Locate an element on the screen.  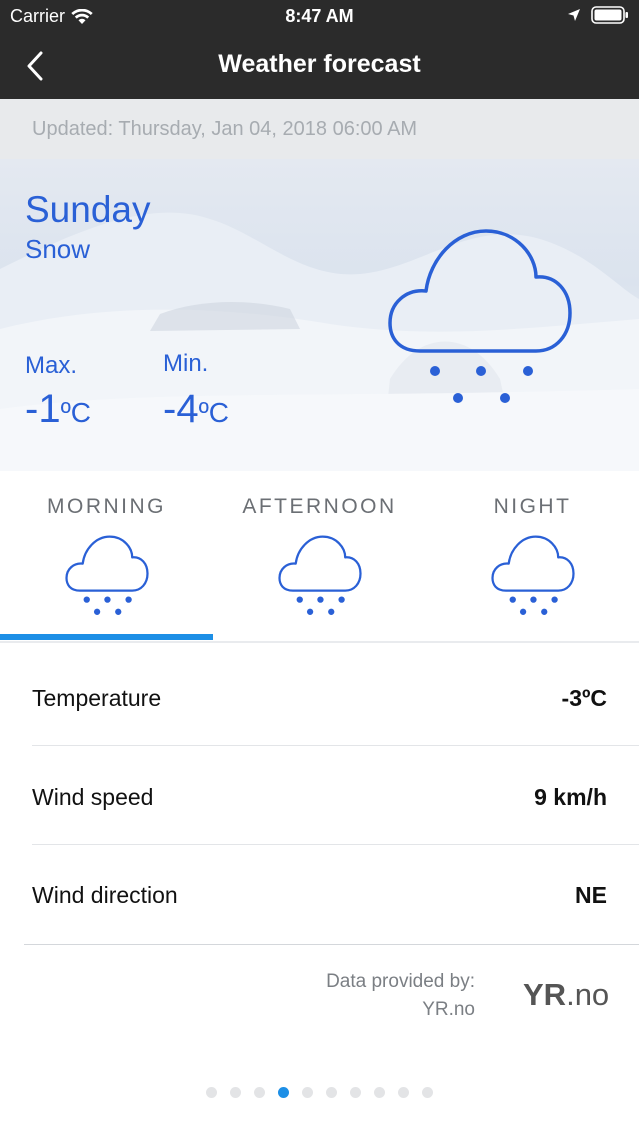
tab-night: NIGHT is located at coordinates (532, 556).